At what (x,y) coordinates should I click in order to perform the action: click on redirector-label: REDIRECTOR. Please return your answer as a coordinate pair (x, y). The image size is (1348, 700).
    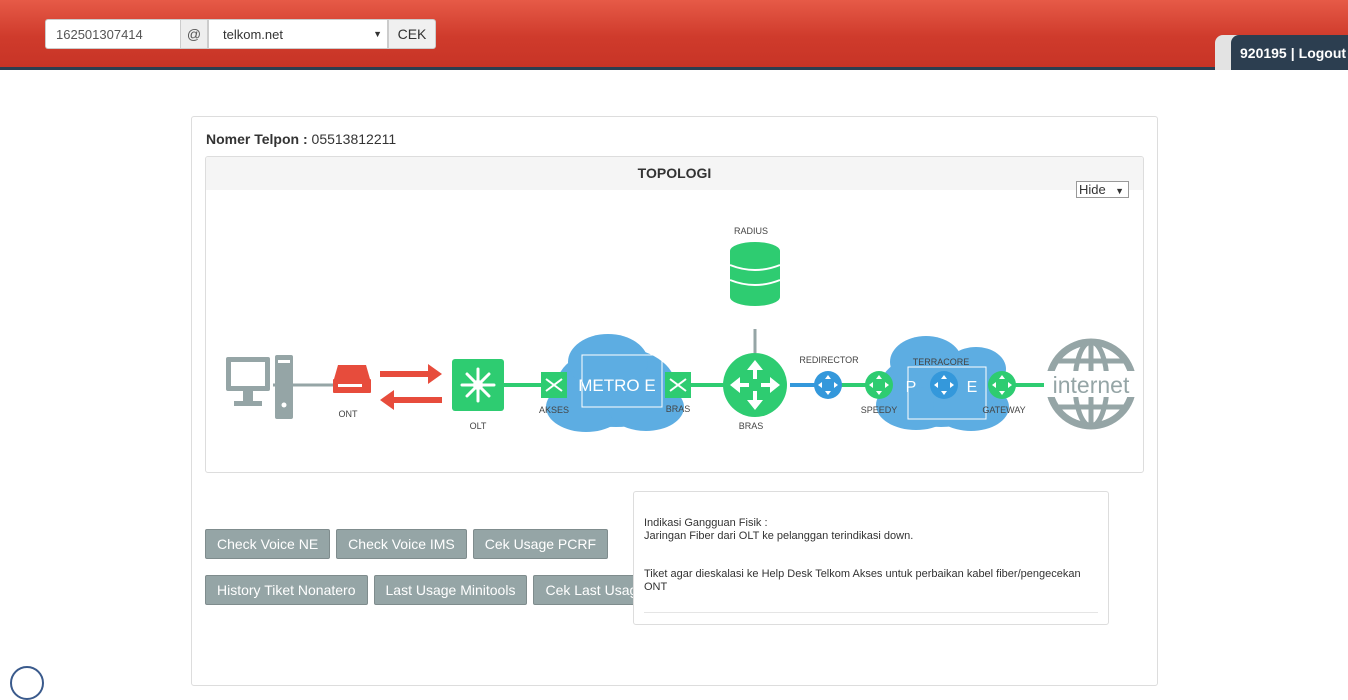
    Looking at the image, I should click on (829, 360).